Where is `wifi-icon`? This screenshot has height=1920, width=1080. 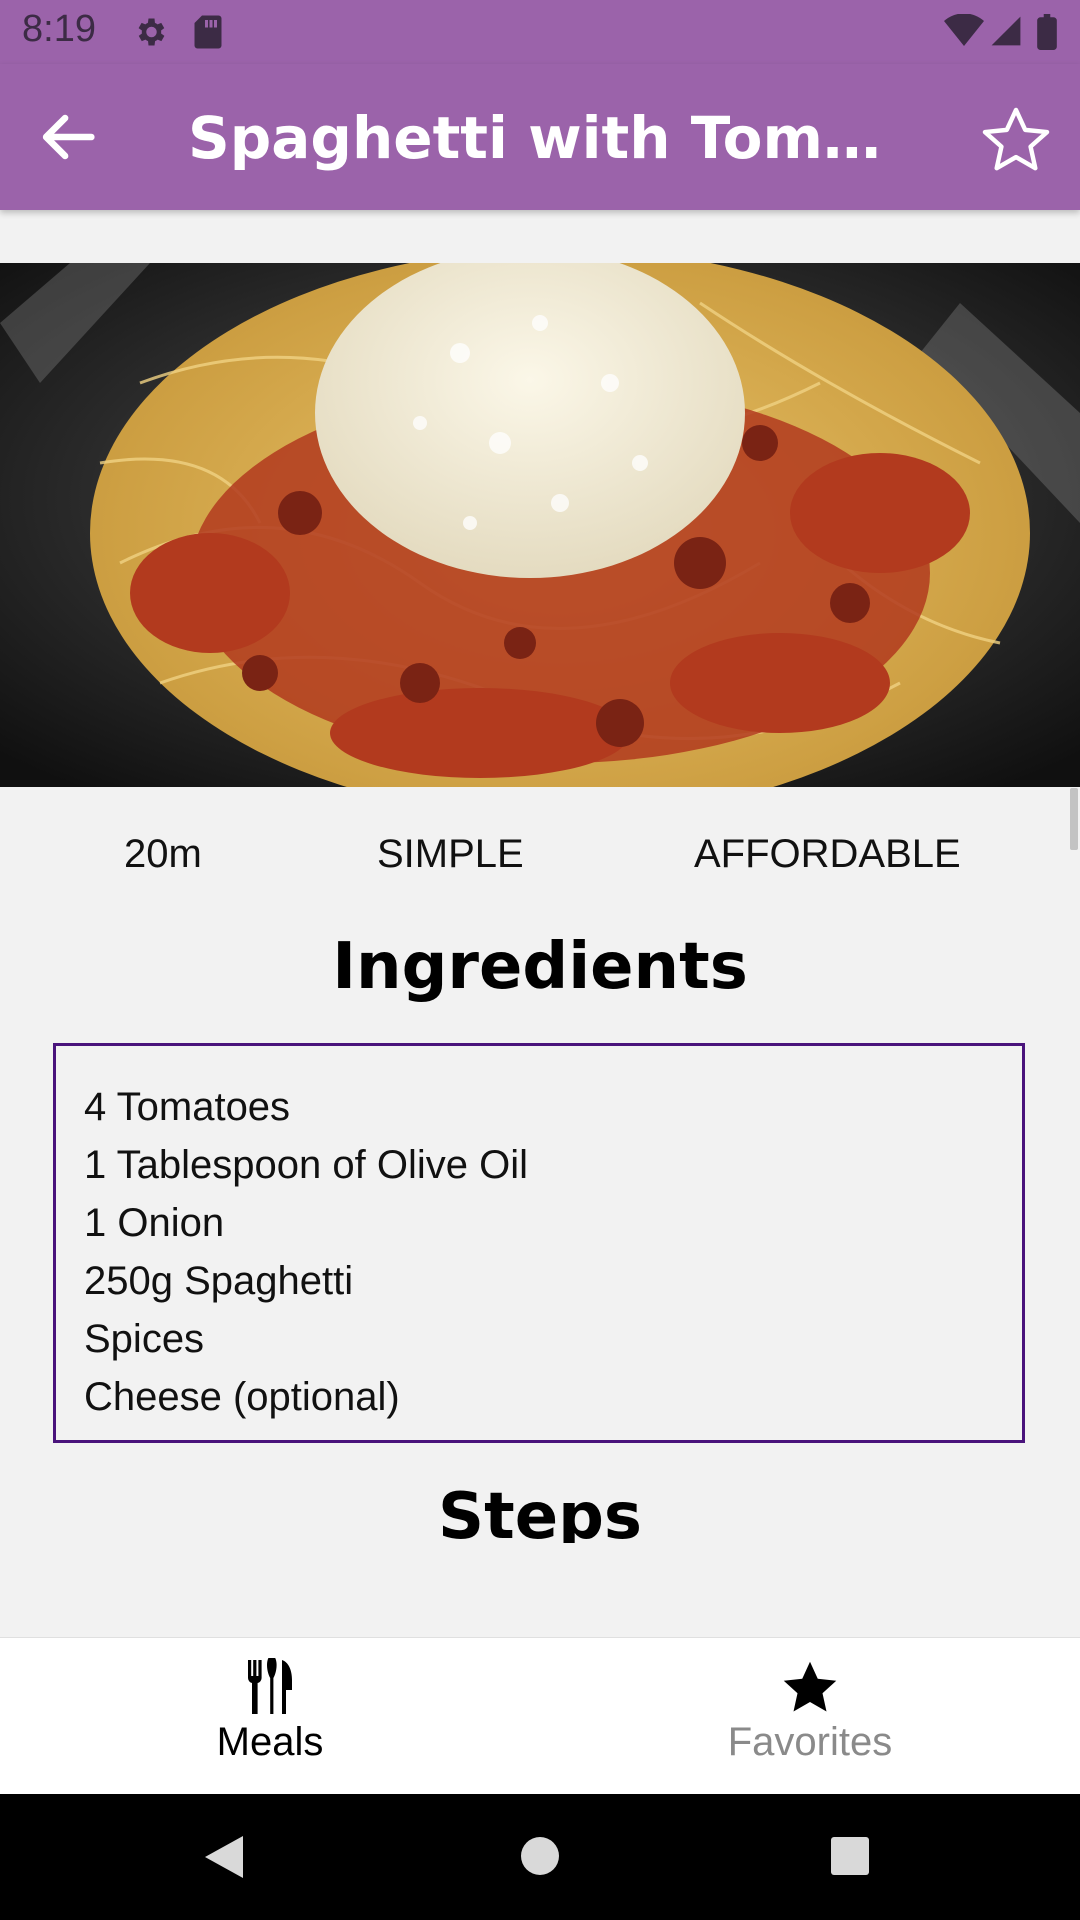
wifi-icon is located at coordinates (964, 30).